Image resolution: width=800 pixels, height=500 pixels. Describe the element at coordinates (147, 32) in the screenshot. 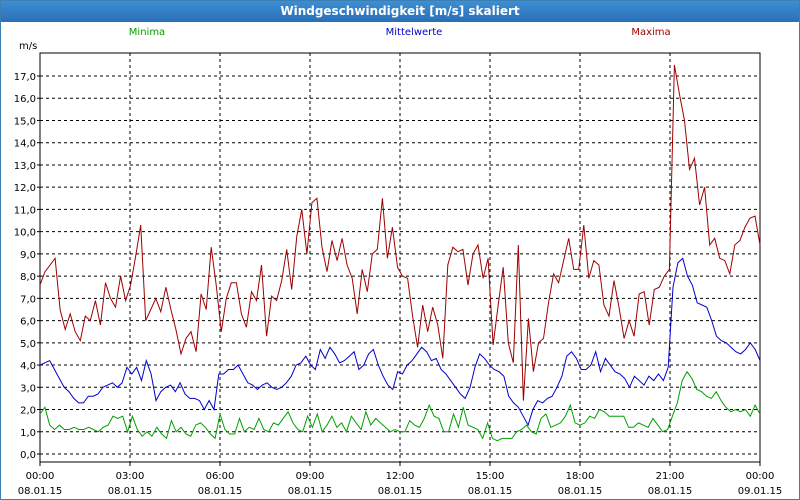

I see `legend-minima: Minima` at that location.